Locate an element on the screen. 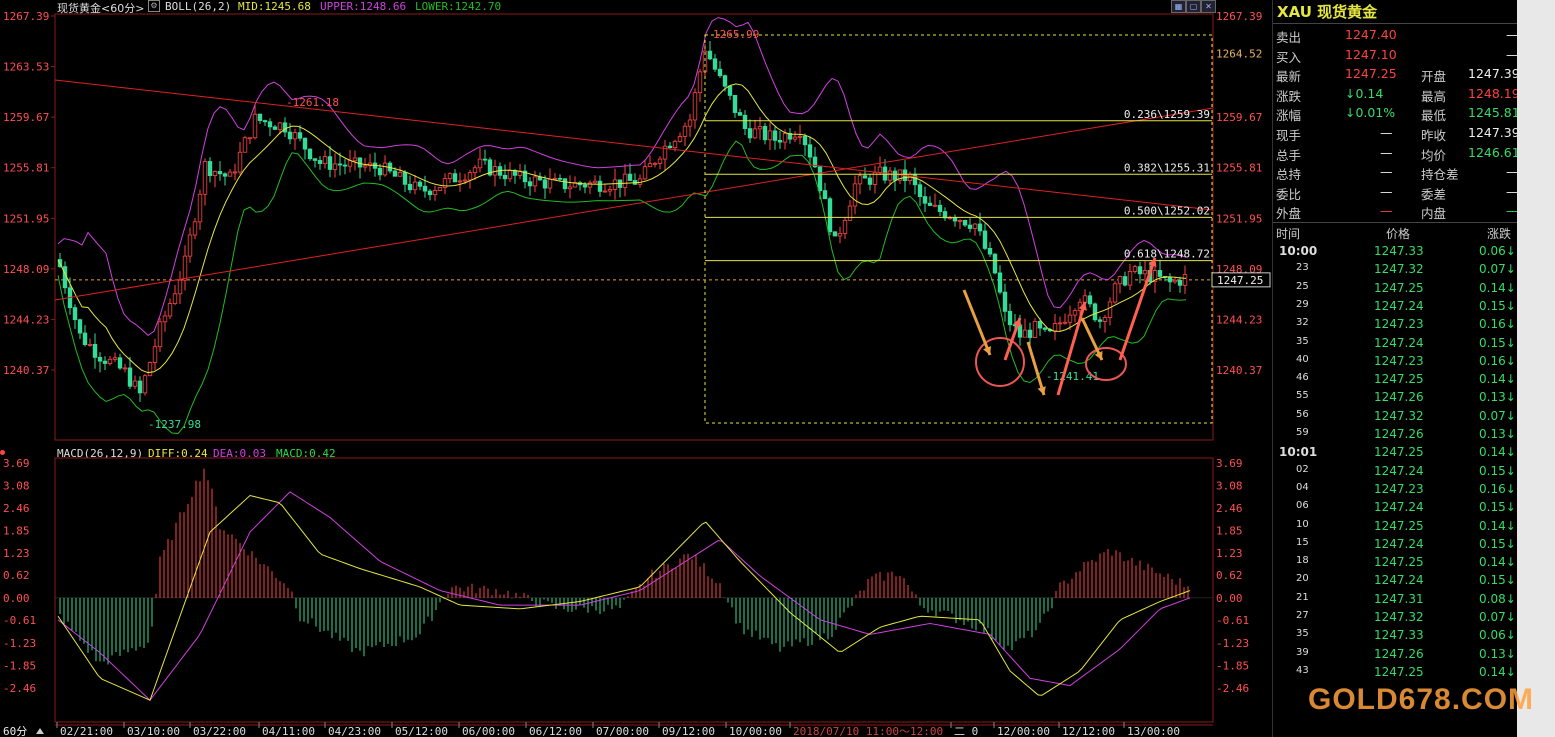 The width and height of the screenshot is (1555, 737). tick-row: 10 1247.25 0.14↓ is located at coordinates (1395, 526).